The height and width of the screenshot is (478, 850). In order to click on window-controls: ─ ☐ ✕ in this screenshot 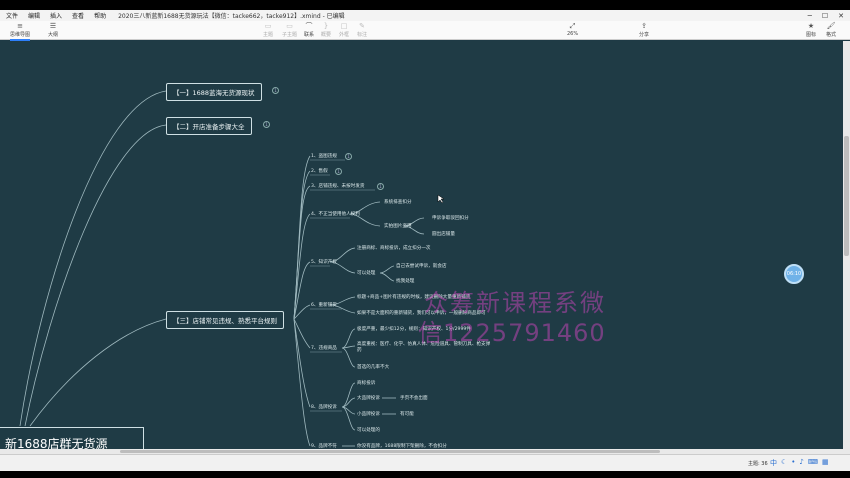, I will do `click(826, 15)`.